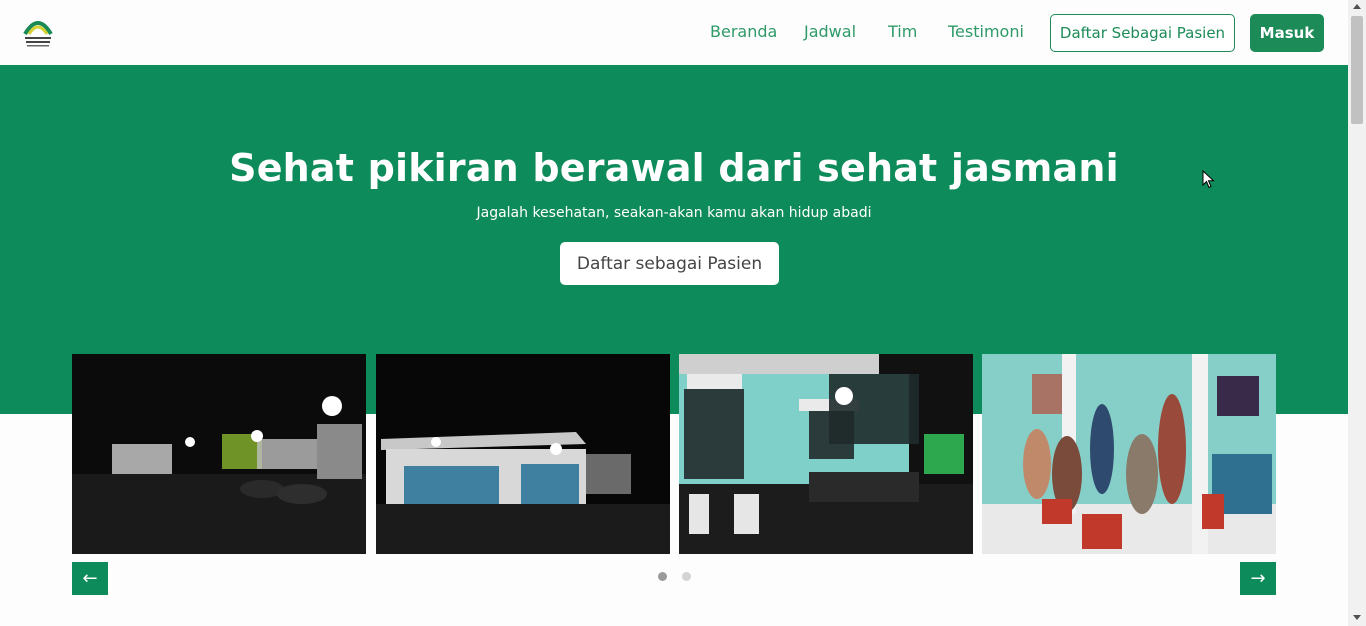  I want to click on arrow-left-icon: ←, so click(90, 578).